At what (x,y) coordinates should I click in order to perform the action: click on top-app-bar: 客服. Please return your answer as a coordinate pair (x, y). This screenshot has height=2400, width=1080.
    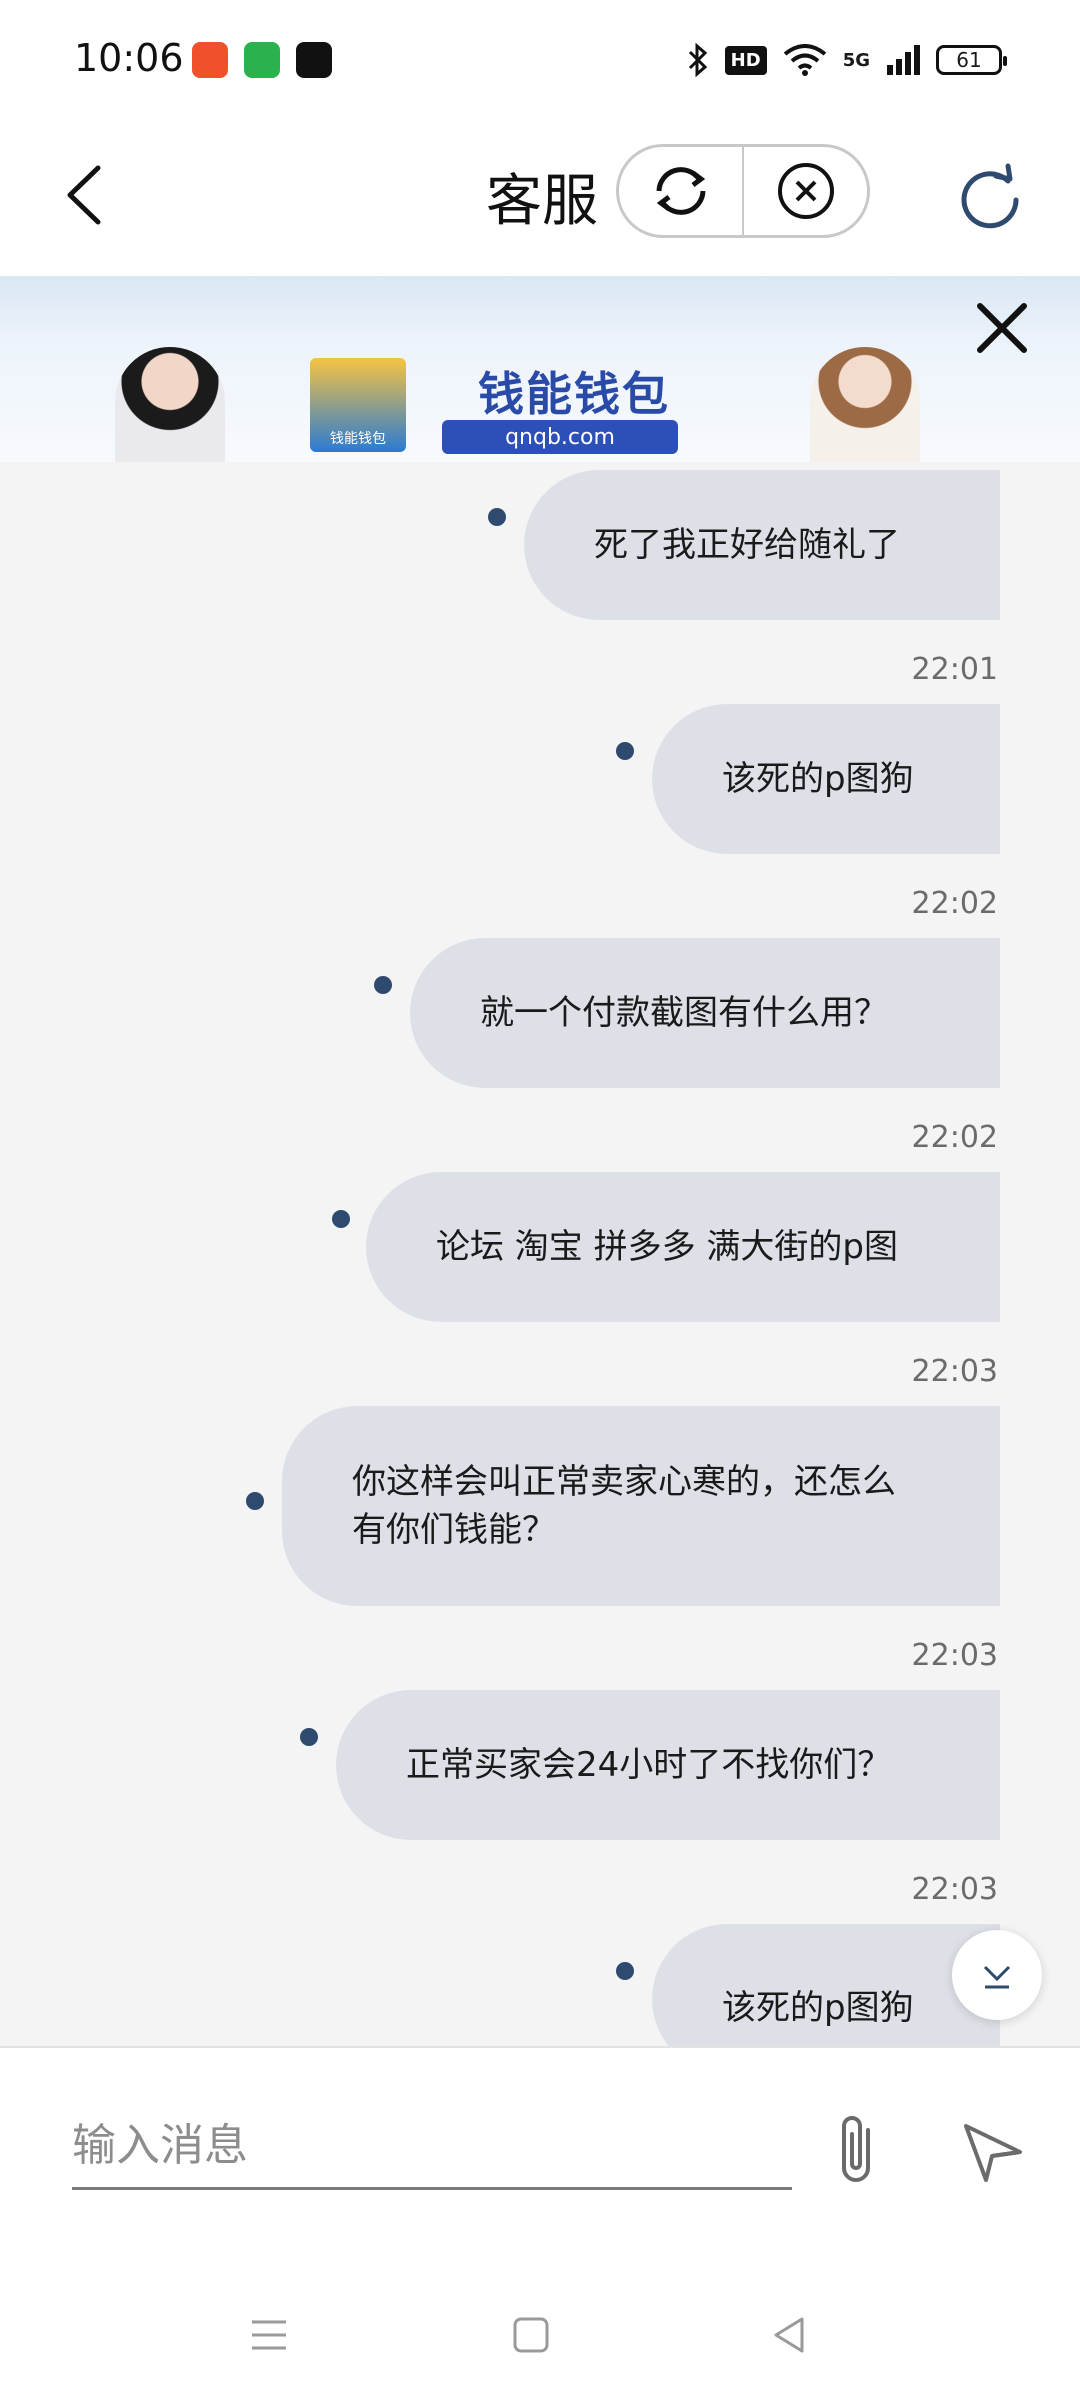
    Looking at the image, I should click on (540, 198).